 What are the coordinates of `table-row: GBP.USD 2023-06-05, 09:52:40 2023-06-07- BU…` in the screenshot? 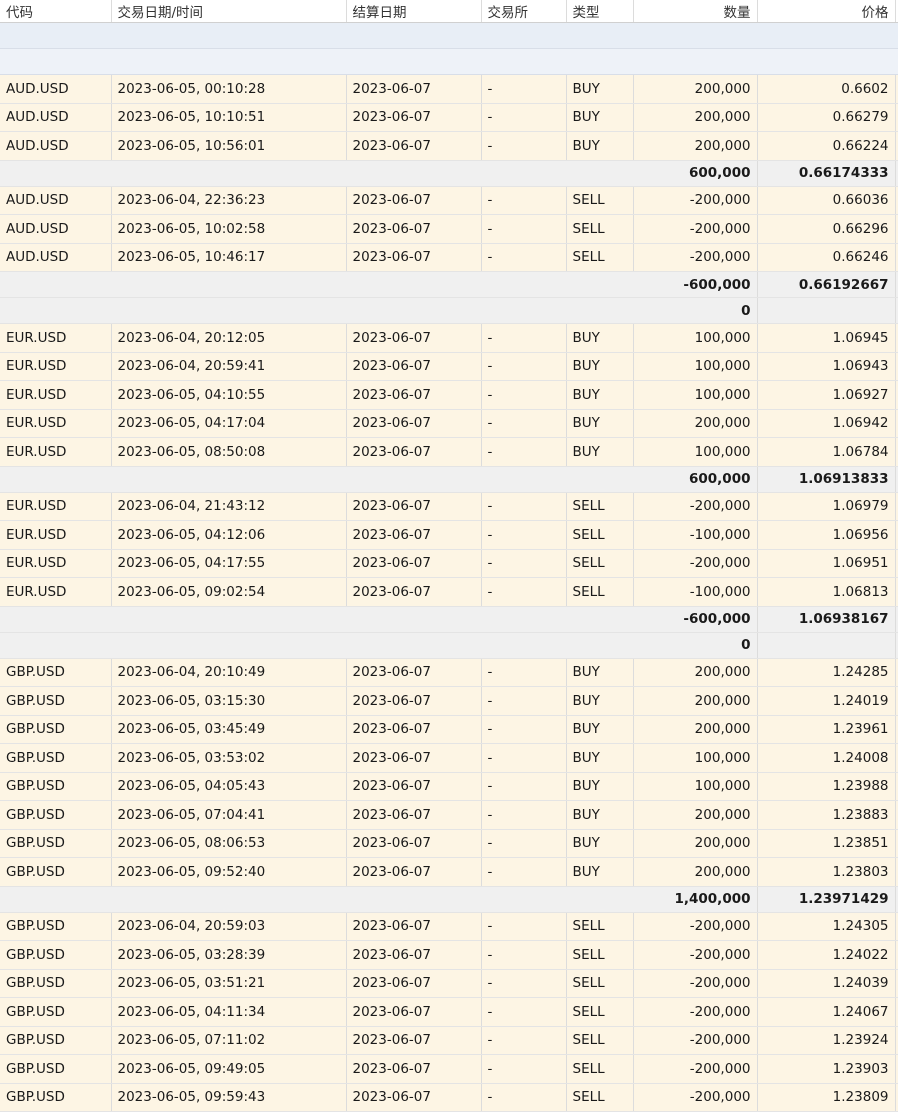 It's located at (449, 872).